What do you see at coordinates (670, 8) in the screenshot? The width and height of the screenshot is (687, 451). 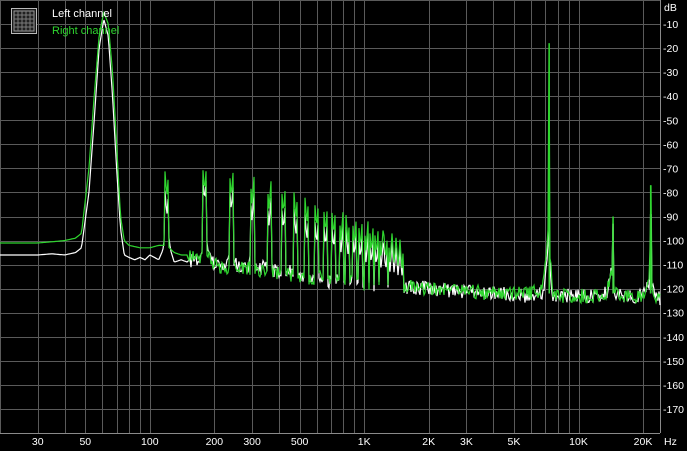 I see `y-unit-label: dB` at bounding box center [670, 8].